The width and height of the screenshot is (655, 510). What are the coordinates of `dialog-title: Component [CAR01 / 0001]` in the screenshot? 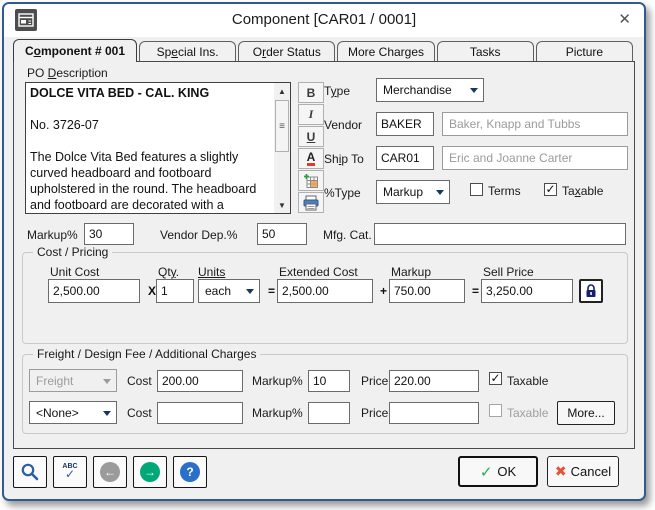 It's located at (324, 19).